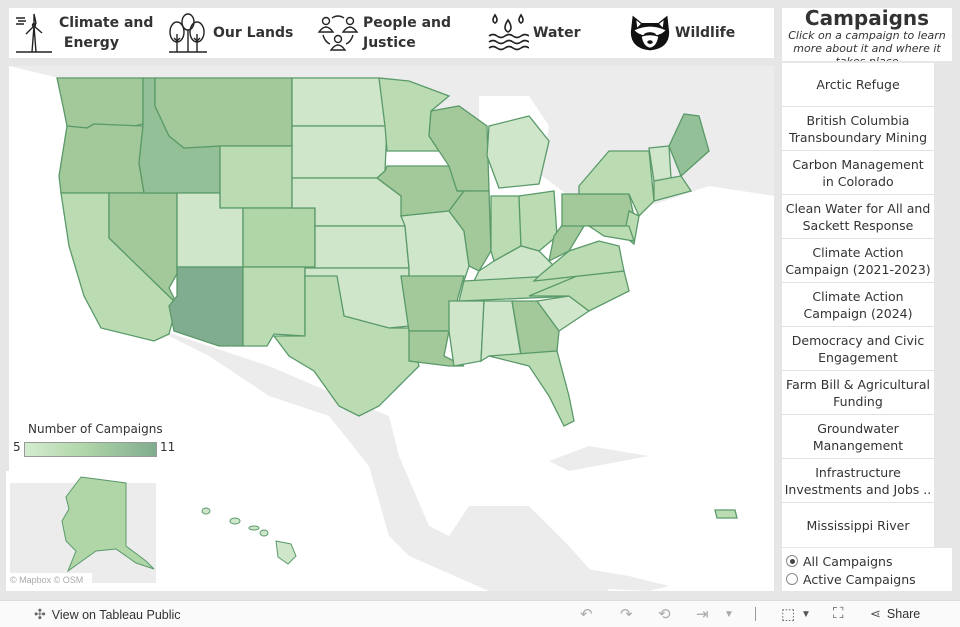 This screenshot has height=627, width=960. What do you see at coordinates (702, 614) in the screenshot?
I see `refresh-icon: ⇥` at bounding box center [702, 614].